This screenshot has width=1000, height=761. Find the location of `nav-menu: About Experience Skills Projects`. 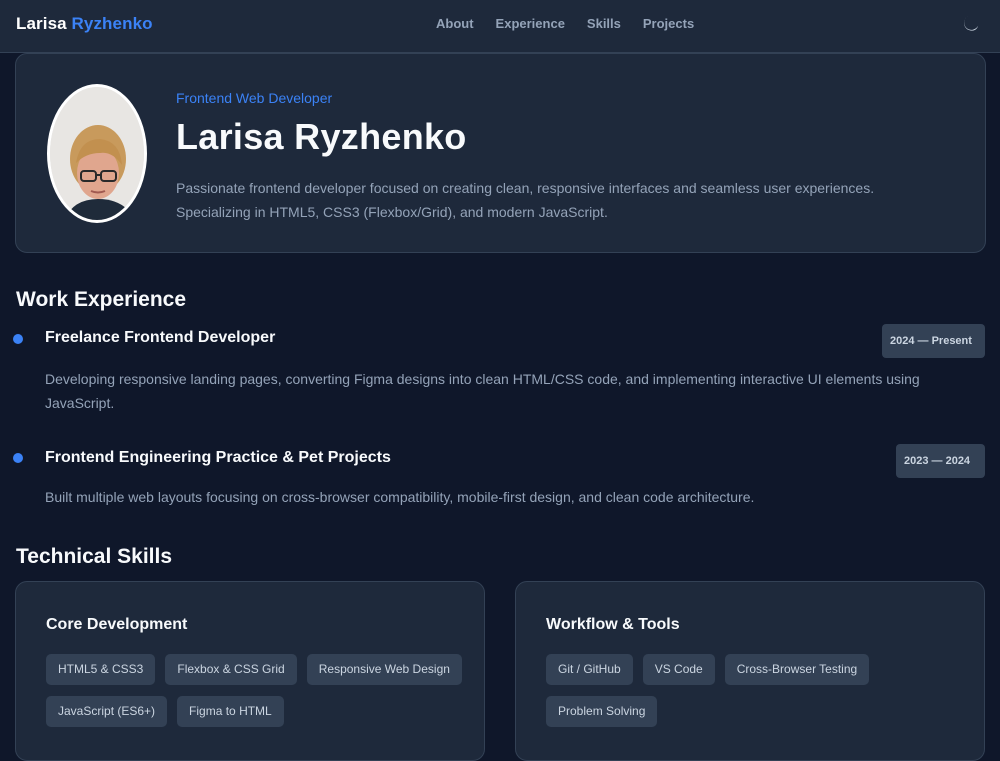

nav-menu: About Experience Skills Projects is located at coordinates (576, 23).